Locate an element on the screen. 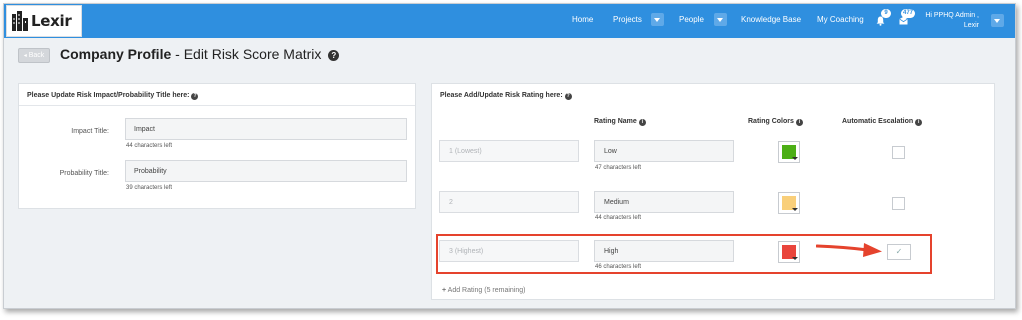 This screenshot has height=320, width=1022. rating-level-input: 2 is located at coordinates (509, 202).